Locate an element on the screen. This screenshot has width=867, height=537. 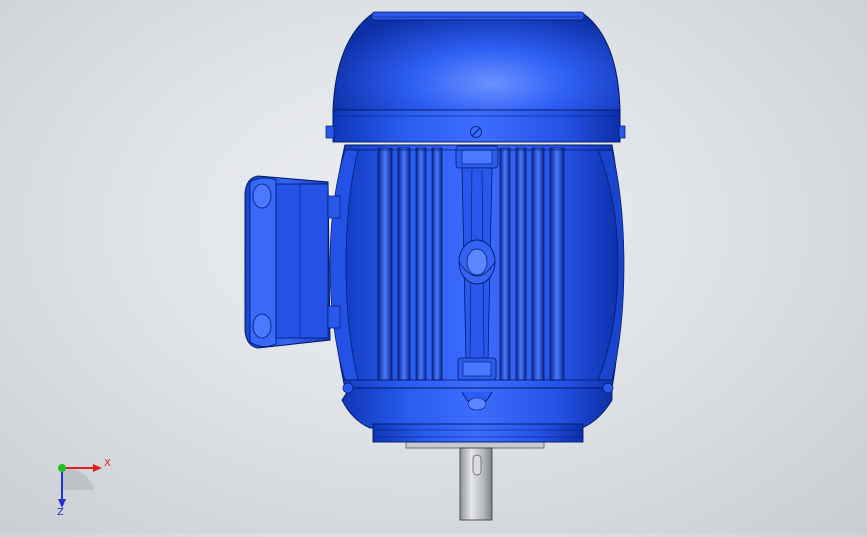
reference-triad: X Z is located at coordinates (85, 483).